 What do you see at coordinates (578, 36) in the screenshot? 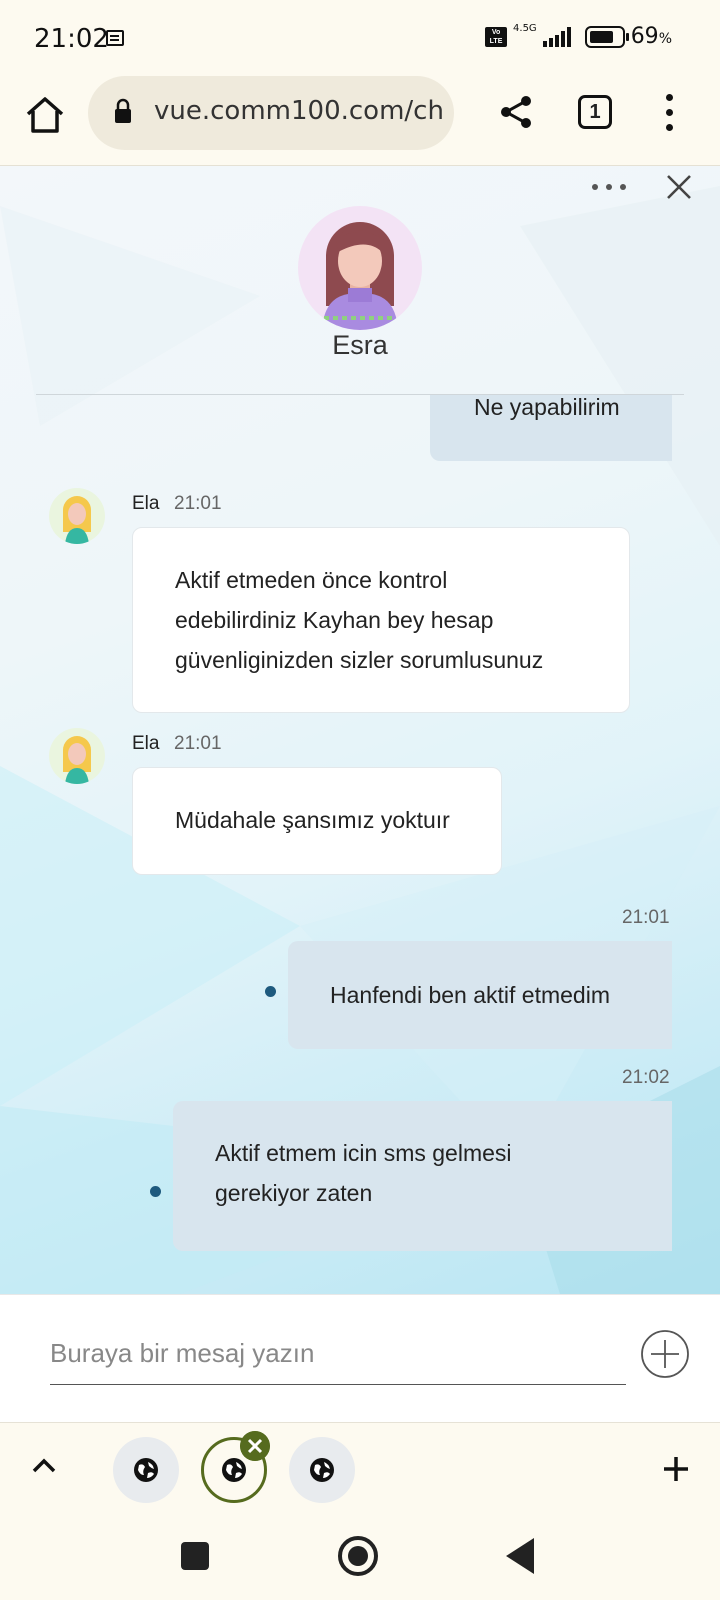
I see `status-indicators: Vo LTE 4.5G 69%` at bounding box center [578, 36].